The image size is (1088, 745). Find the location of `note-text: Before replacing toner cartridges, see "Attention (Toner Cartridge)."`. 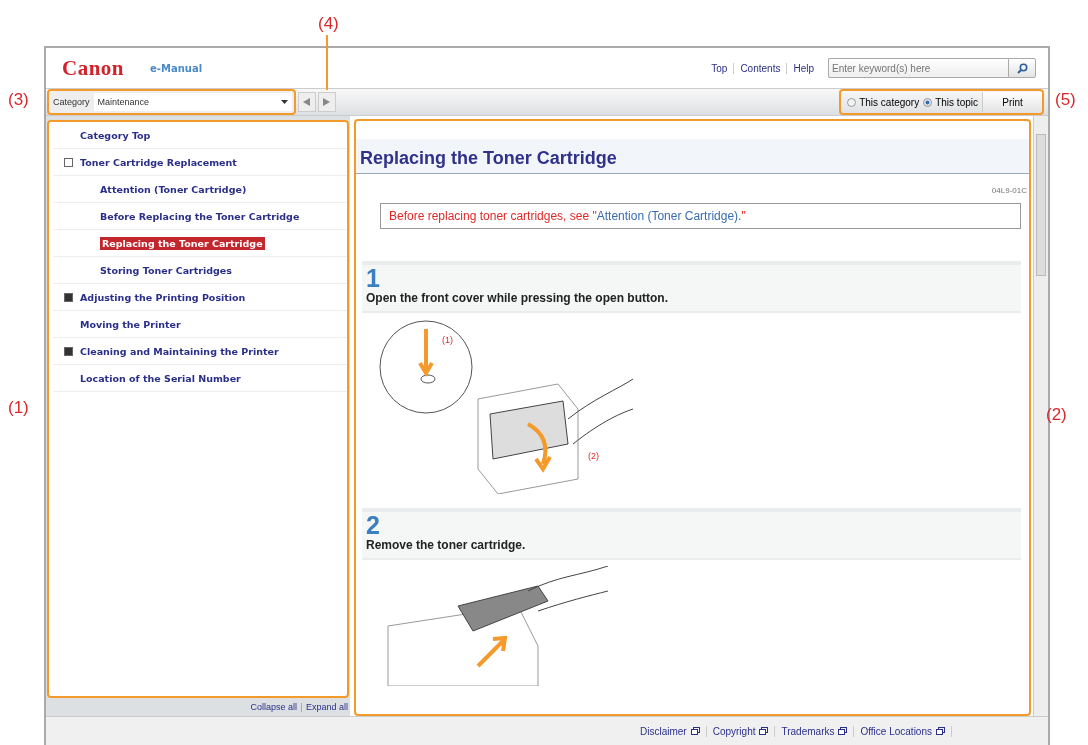

note-text: Before replacing toner cartridges, see "Attention (Toner Cartridge)." is located at coordinates (700, 216).